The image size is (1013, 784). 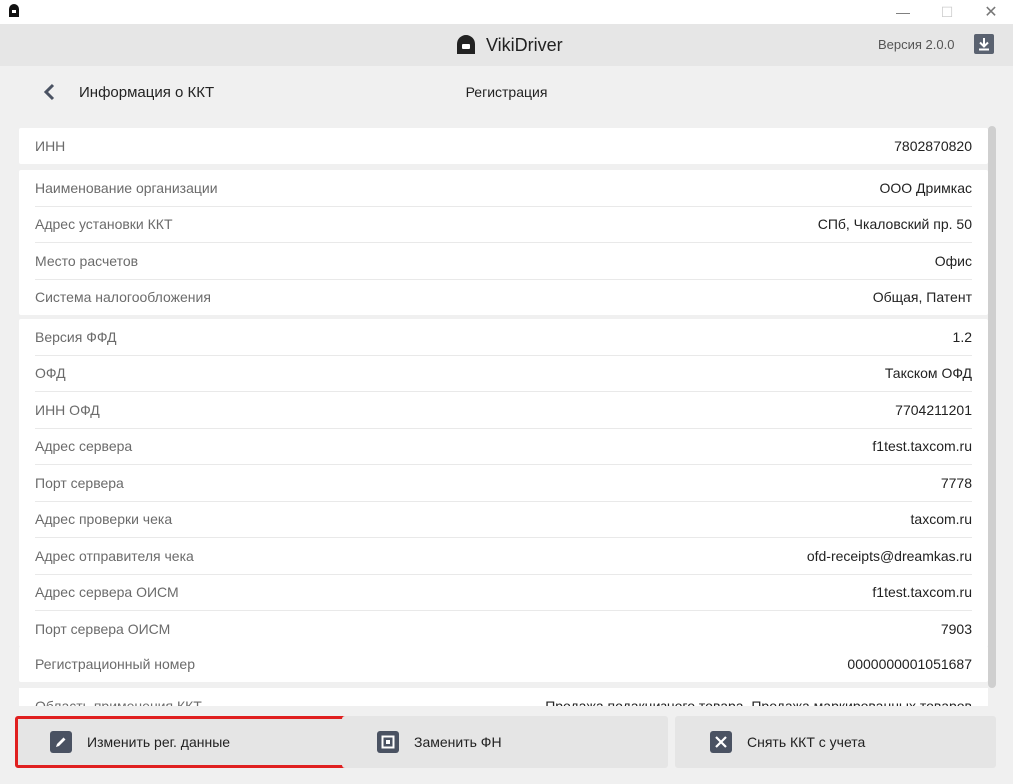 I want to click on field-label: ОФД, so click(x=50, y=373).